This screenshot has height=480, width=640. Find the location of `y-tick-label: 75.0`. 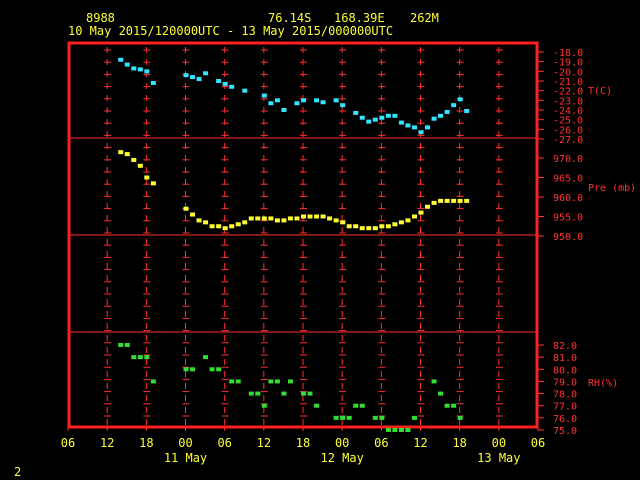

y-tick-label: 75.0 is located at coordinates (565, 431).